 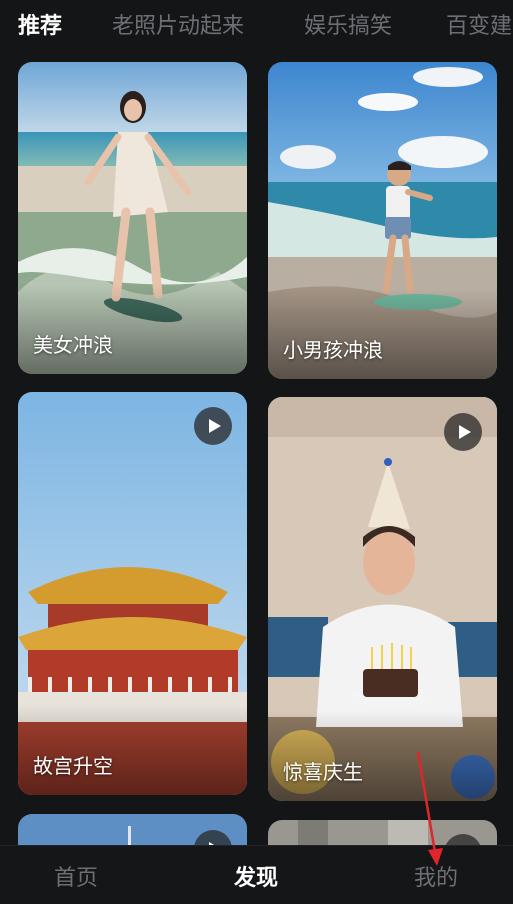 What do you see at coordinates (479, 27) in the screenshot?
I see `tab-transform: 百变建` at bounding box center [479, 27].